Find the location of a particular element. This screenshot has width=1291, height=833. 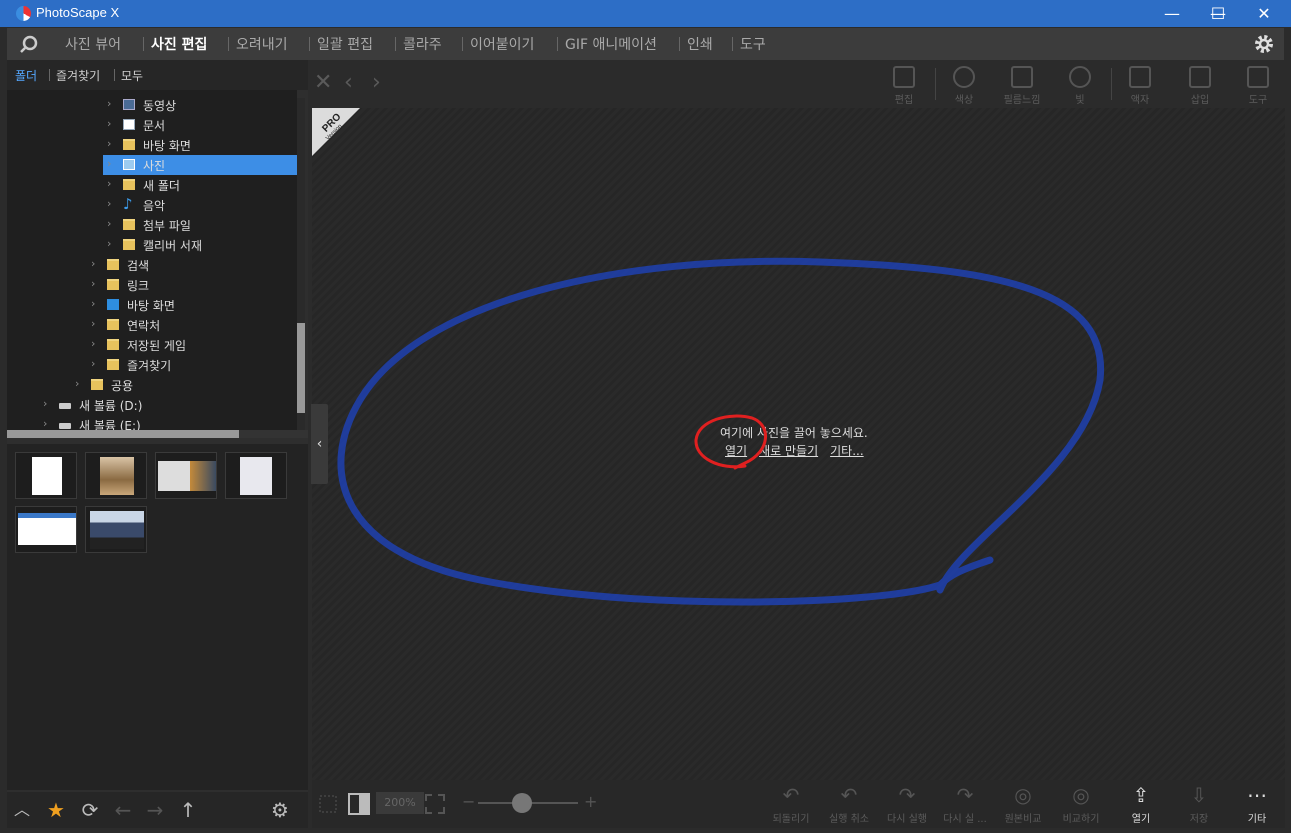

collapse-up-icon: ︿ is located at coordinates (22, 810).